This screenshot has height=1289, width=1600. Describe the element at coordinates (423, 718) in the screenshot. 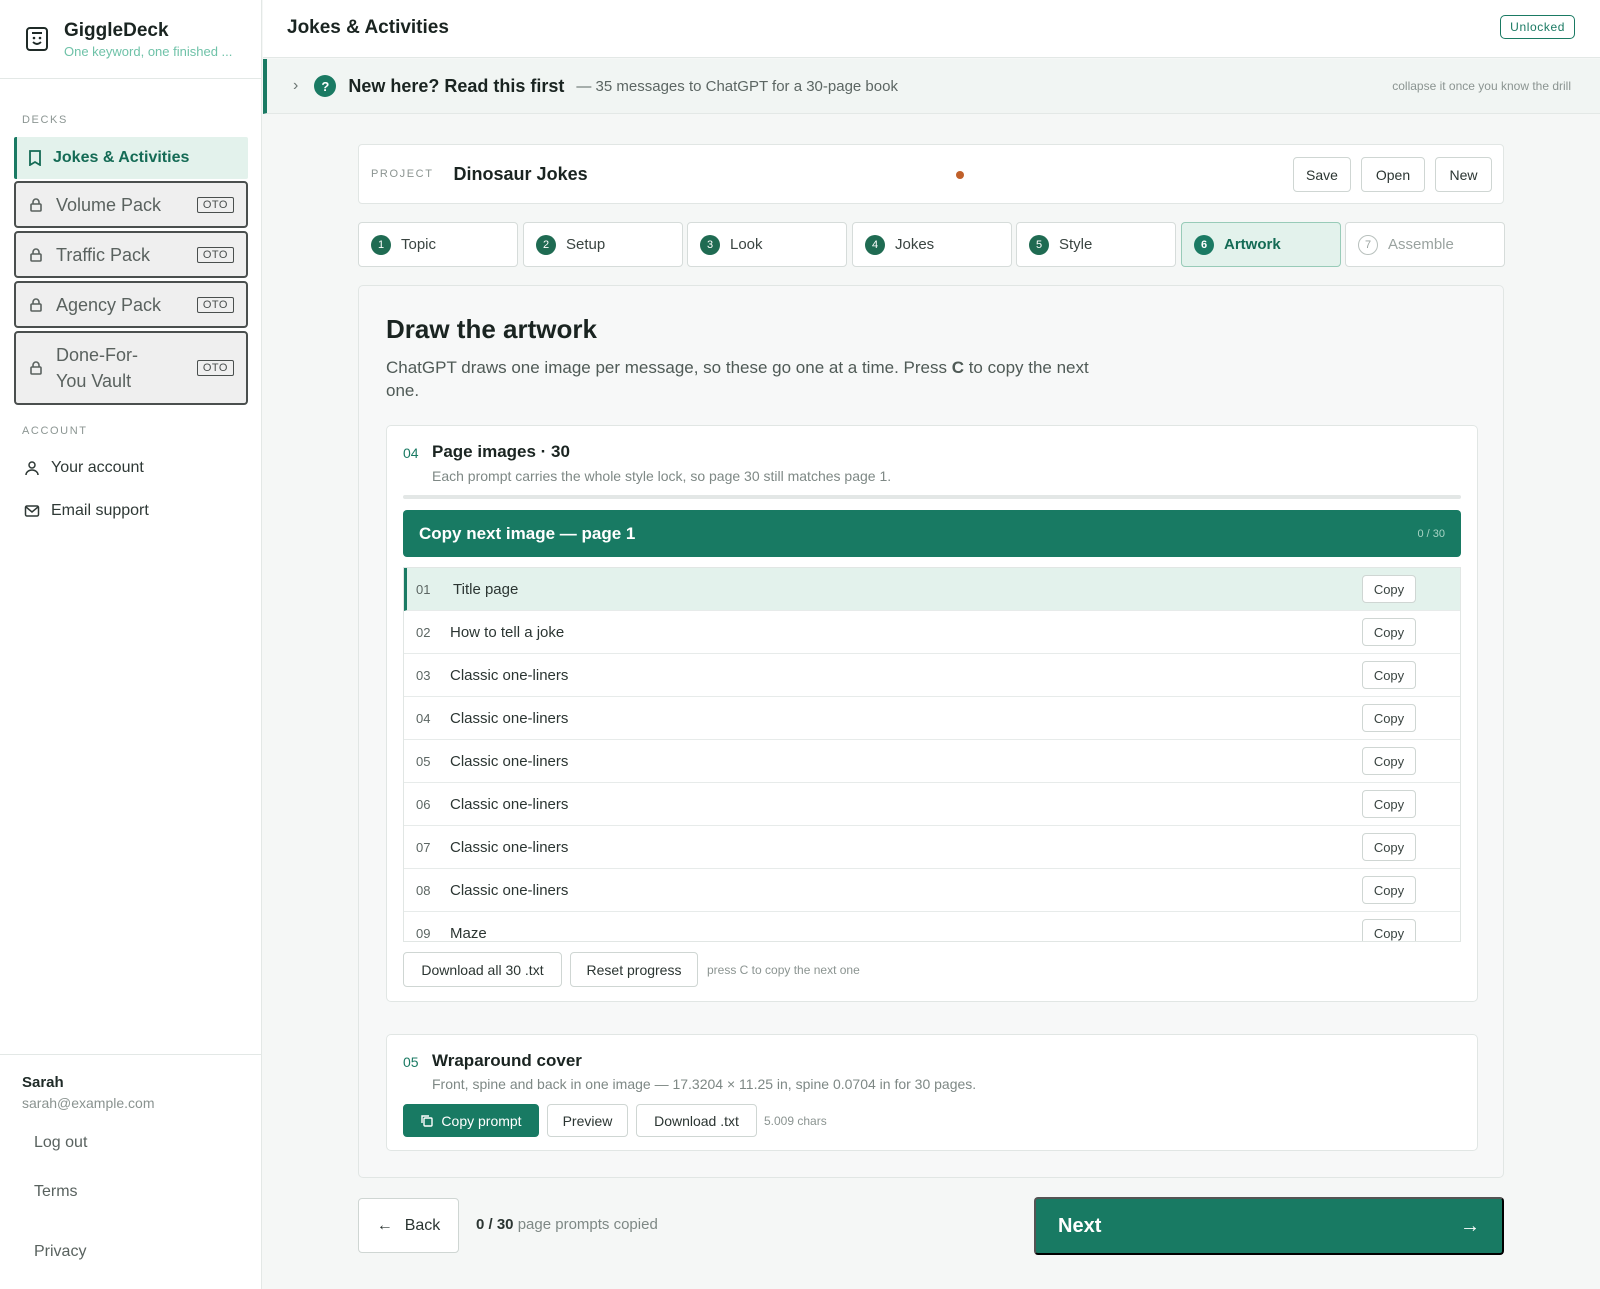

I see `row-number: 04` at that location.